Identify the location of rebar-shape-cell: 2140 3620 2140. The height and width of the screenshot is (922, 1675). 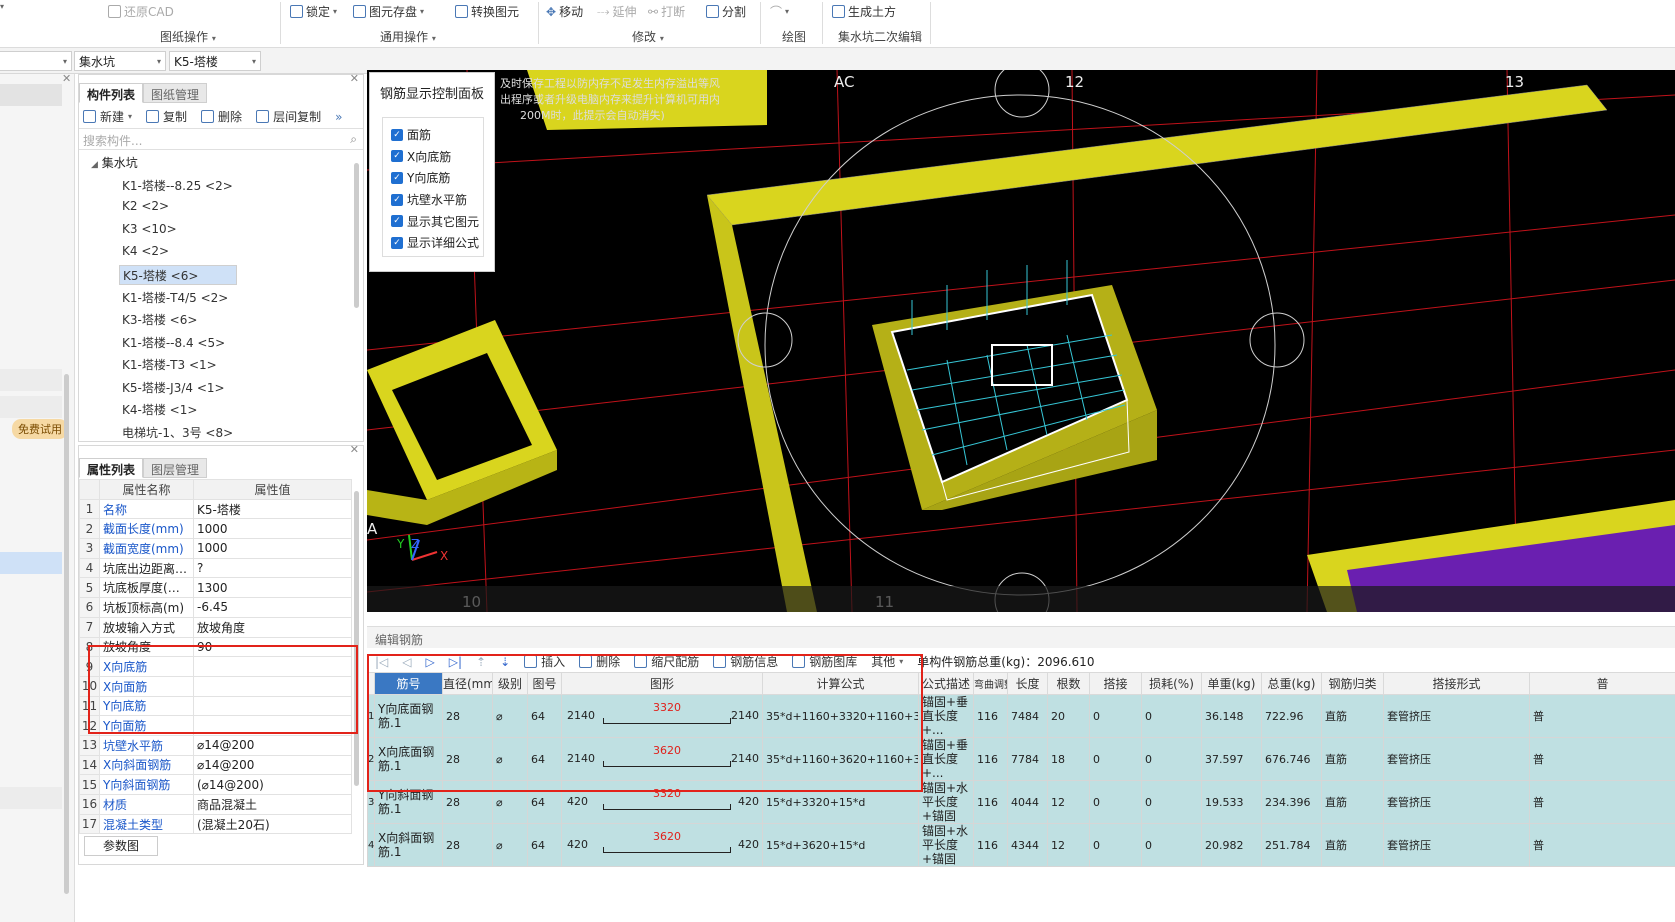
(662, 759).